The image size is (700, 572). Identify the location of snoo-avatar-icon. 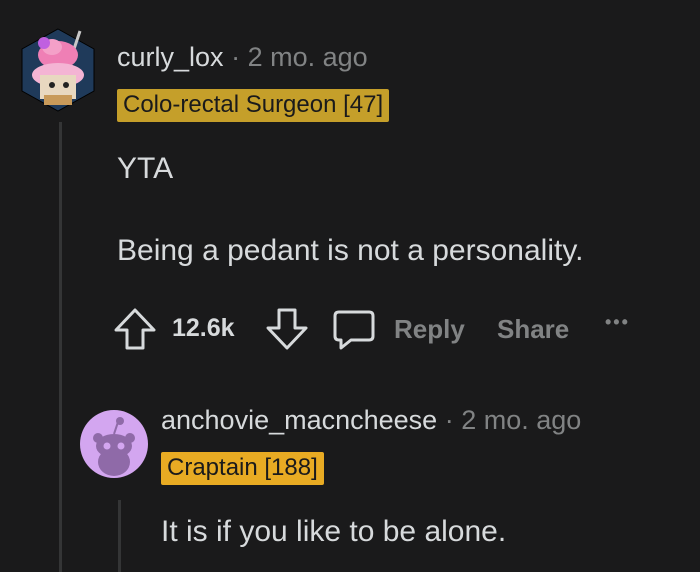
(114, 444).